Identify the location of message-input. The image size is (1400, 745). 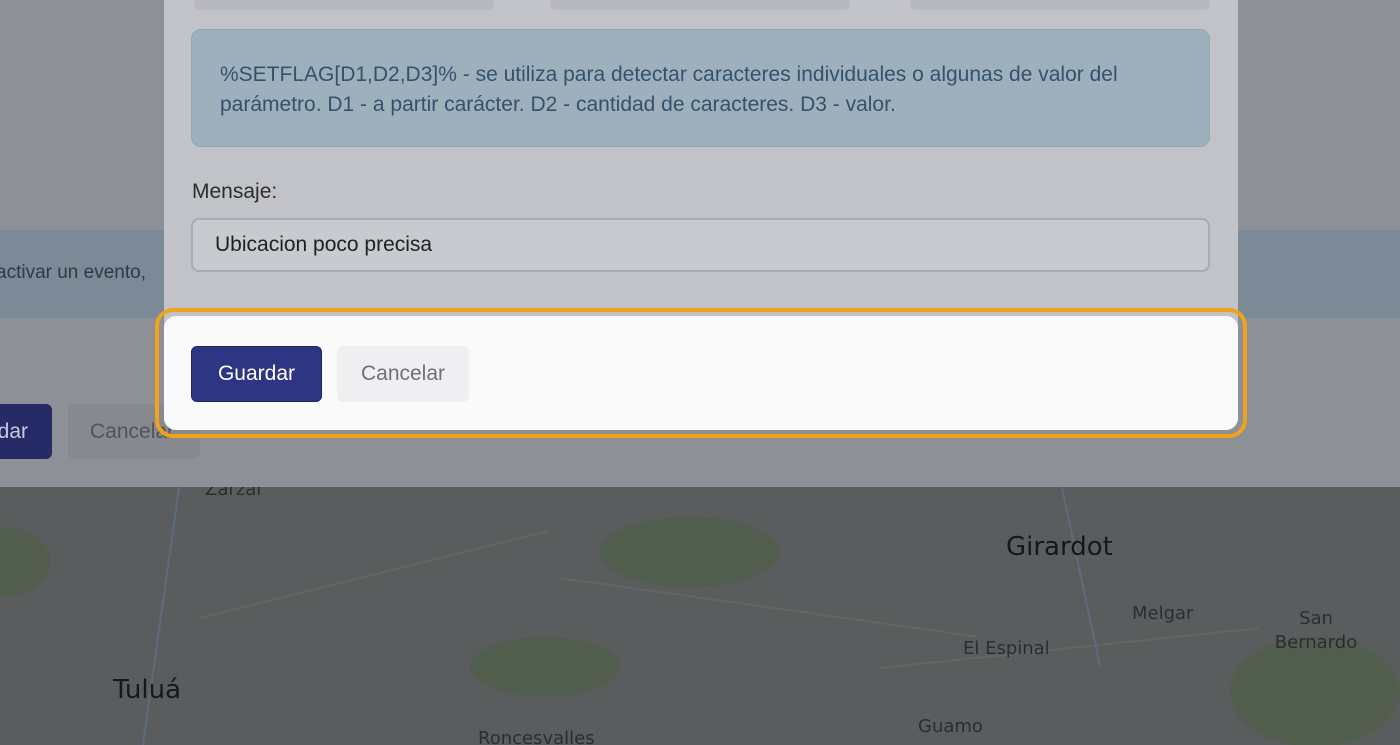
(700, 245).